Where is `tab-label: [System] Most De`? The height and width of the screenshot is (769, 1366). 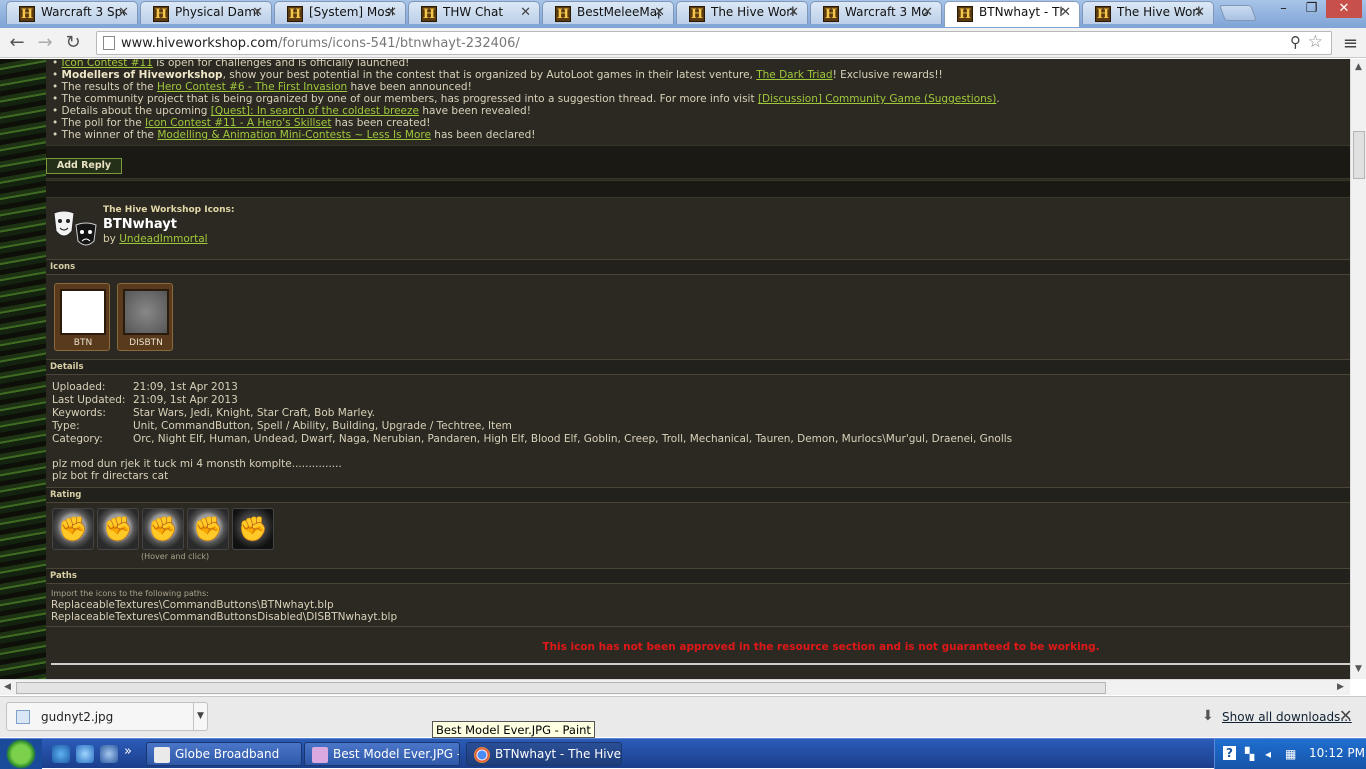
tab-label: [System] Most De is located at coordinates (351, 12).